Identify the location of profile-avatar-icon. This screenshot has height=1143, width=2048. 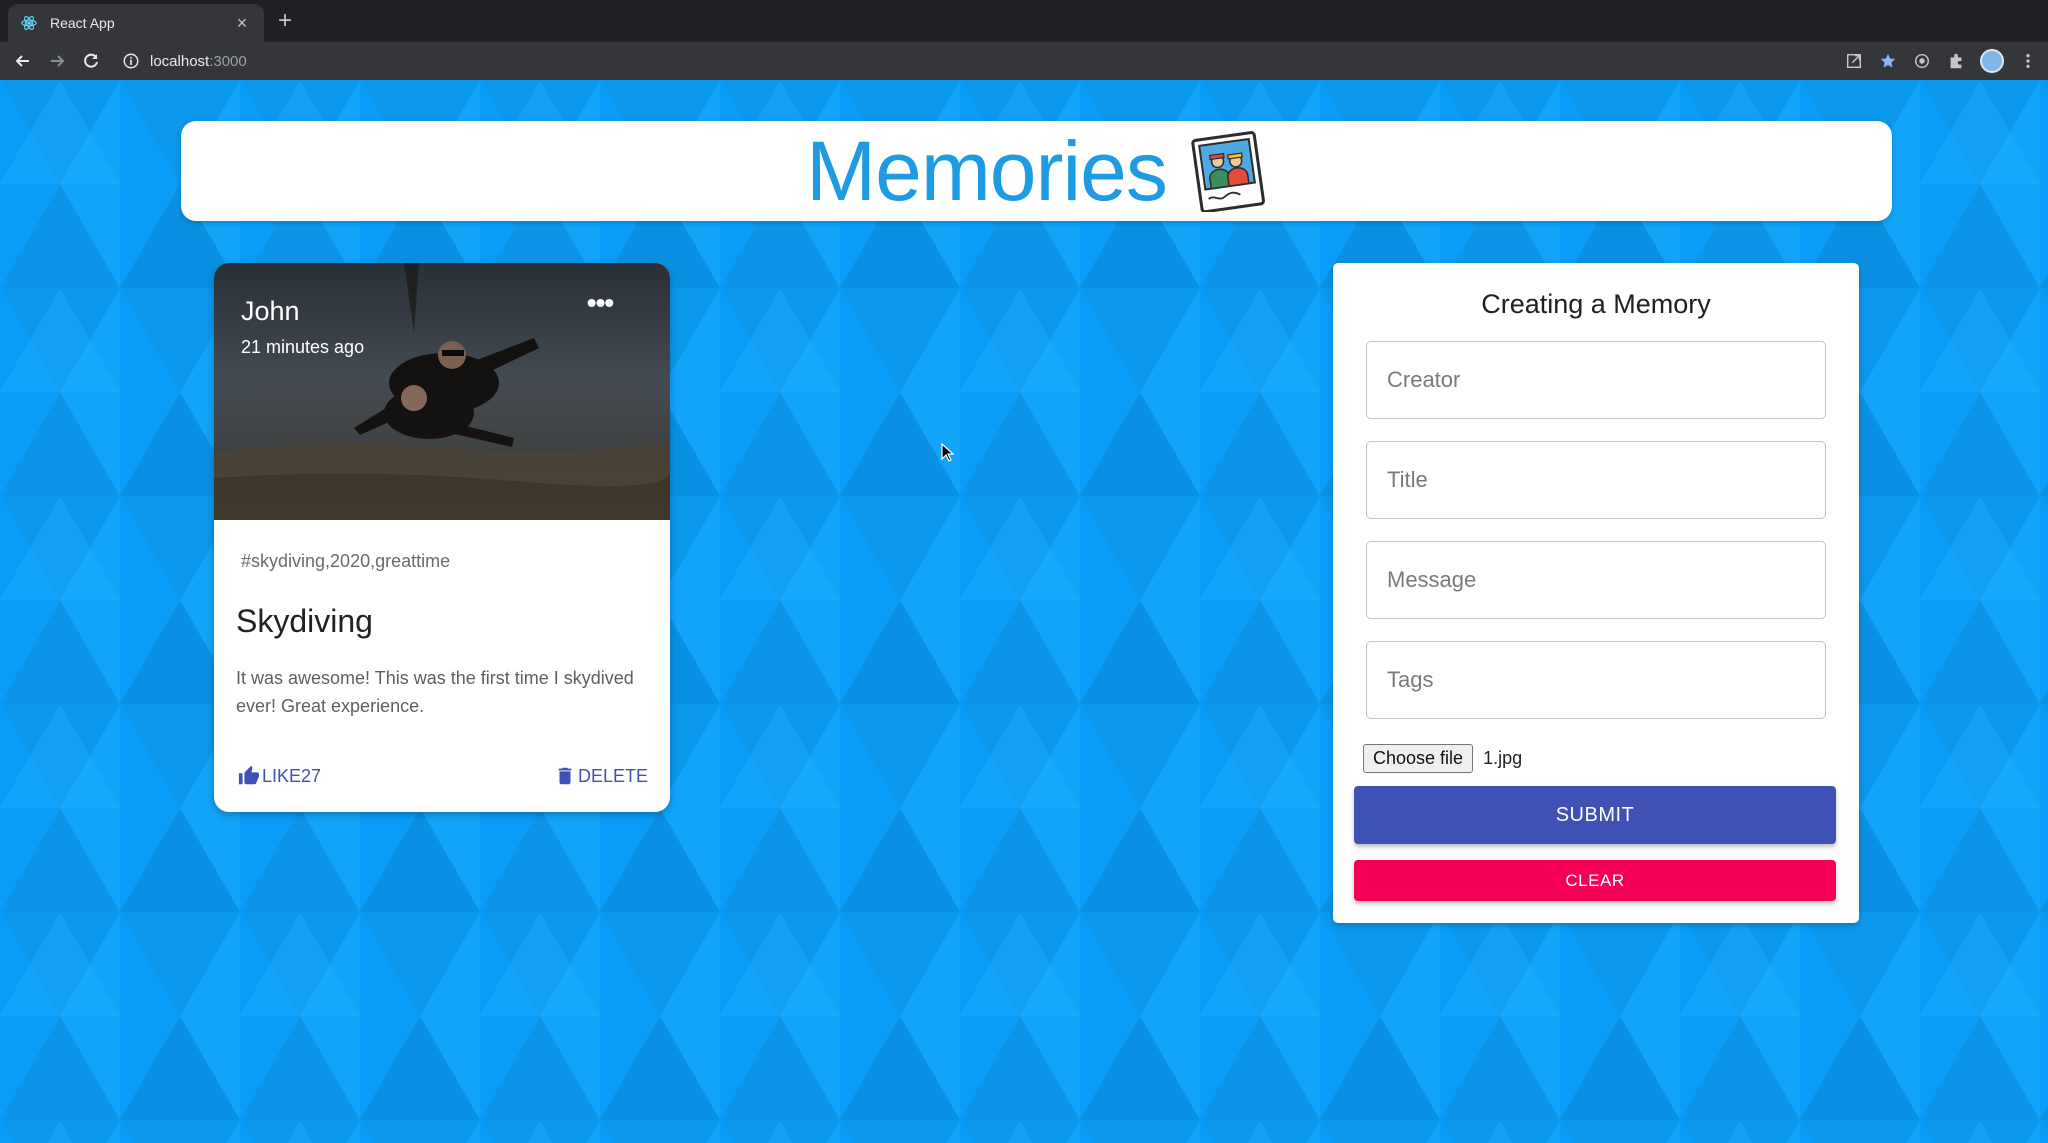
(1992, 61).